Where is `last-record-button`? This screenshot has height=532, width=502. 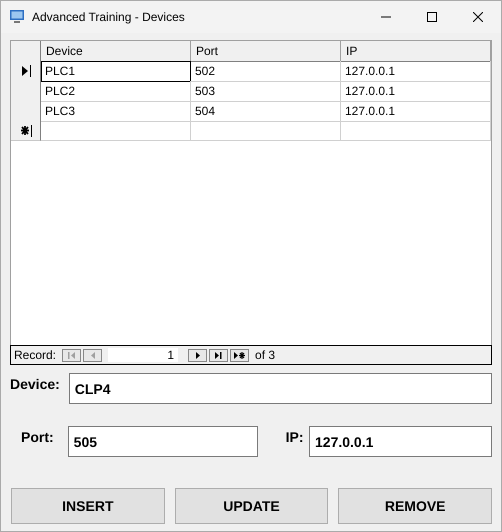 last-record-button is located at coordinates (218, 355).